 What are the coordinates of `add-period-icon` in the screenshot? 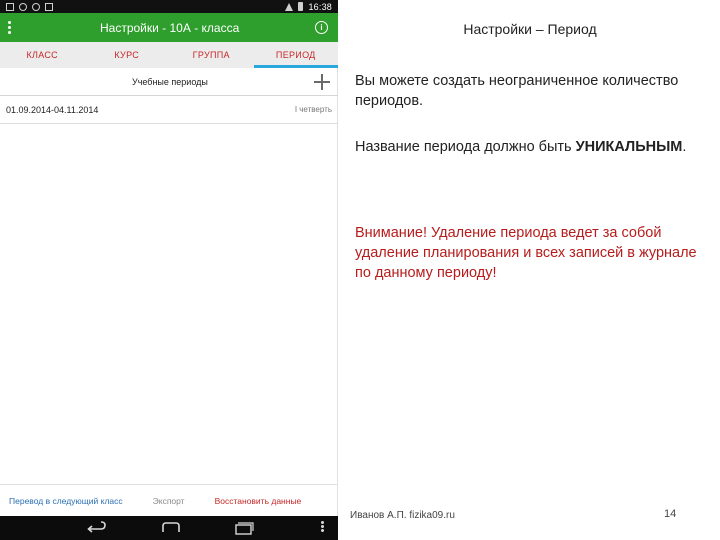 It's located at (322, 82).